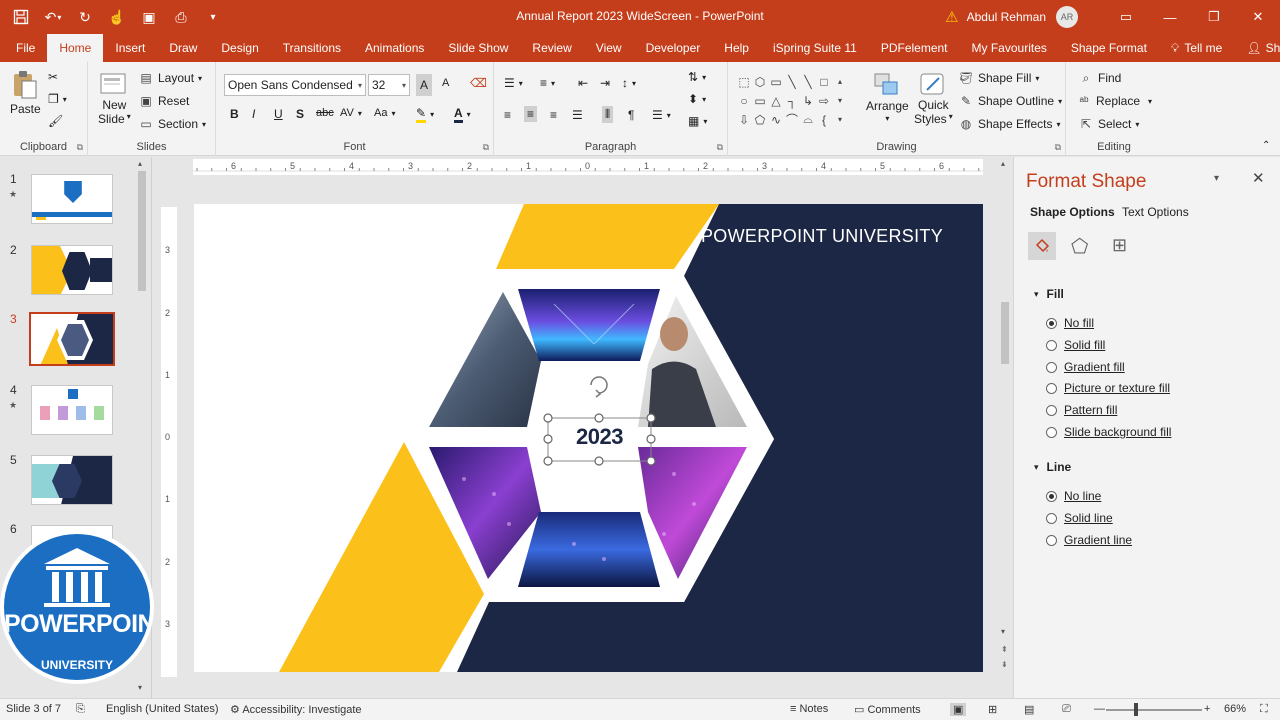 This screenshot has width=1280, height=720. I want to click on paste-button: Paste, so click(25, 93).